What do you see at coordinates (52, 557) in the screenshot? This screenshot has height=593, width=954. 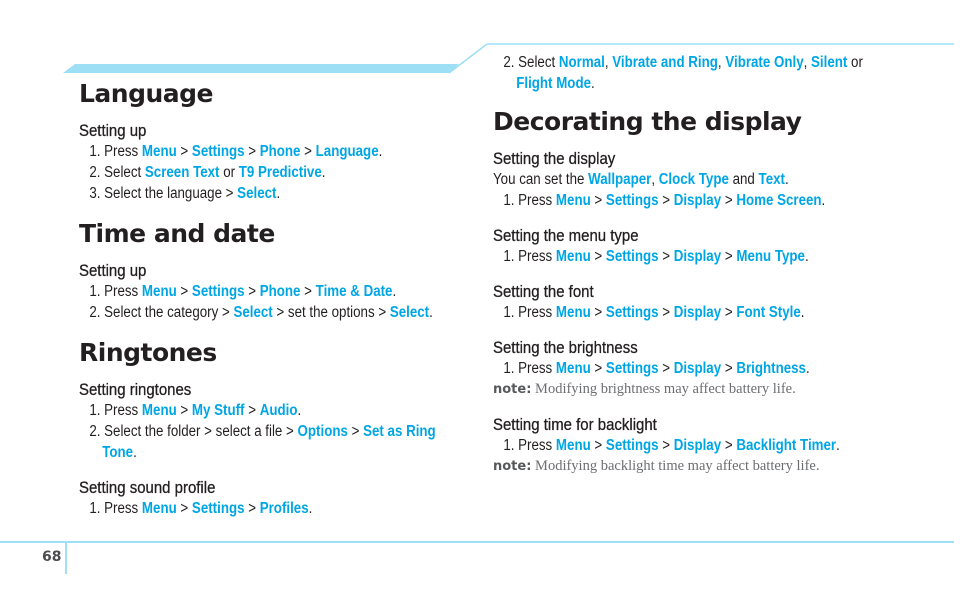 I see `page-number: 68` at bounding box center [52, 557].